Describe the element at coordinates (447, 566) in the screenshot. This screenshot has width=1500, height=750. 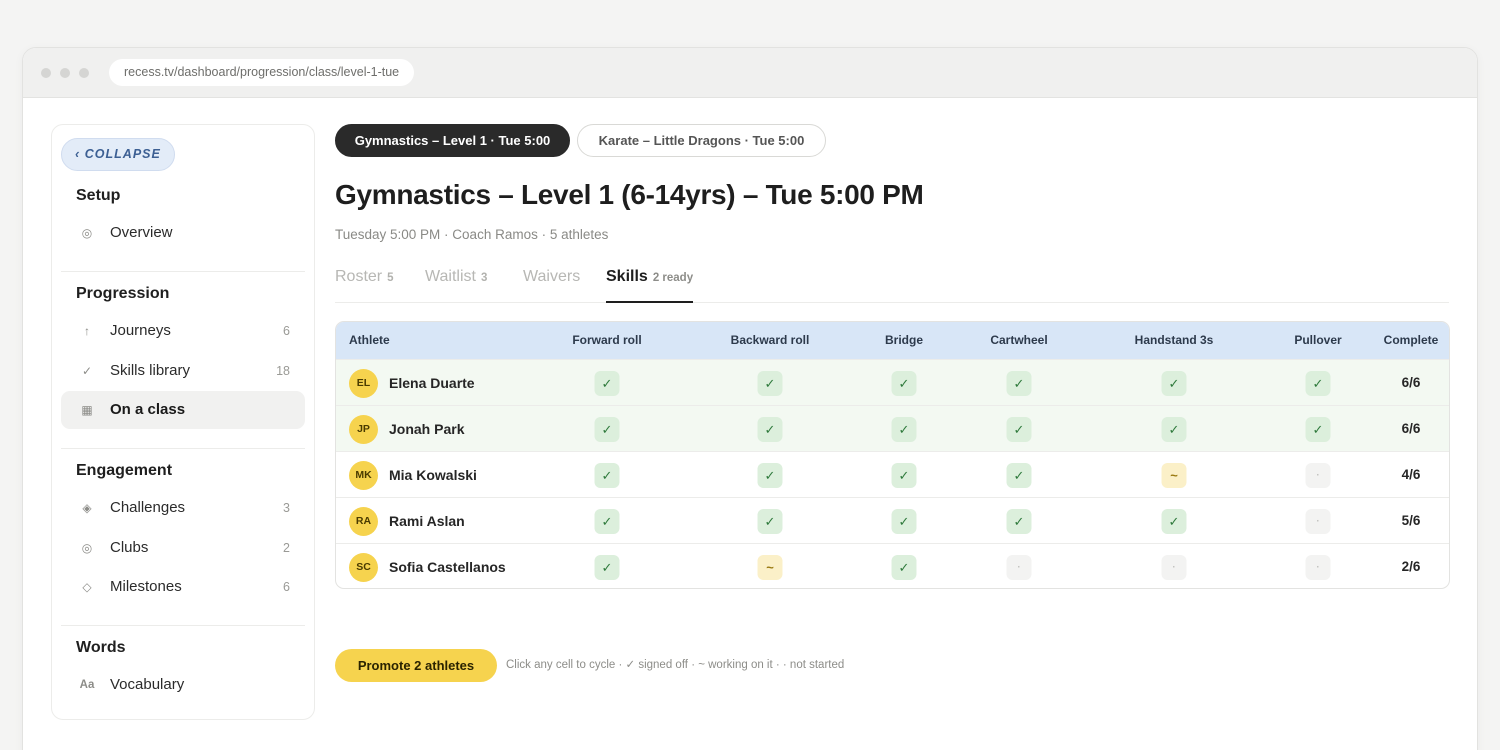
I see `athlete-name: Sofia Castellanos` at that location.